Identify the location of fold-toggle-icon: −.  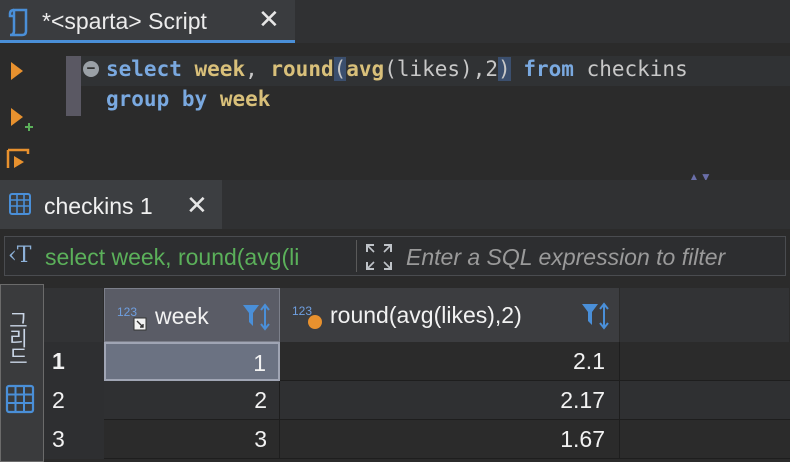
(91, 69).